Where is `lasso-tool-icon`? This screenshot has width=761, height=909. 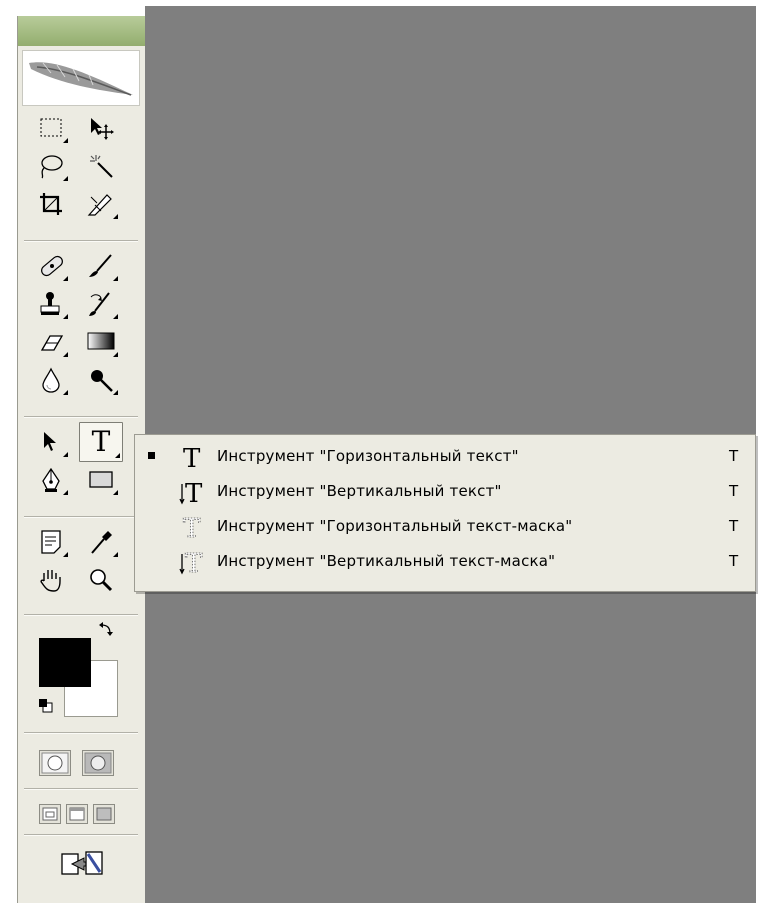 lasso-tool-icon is located at coordinates (52, 167).